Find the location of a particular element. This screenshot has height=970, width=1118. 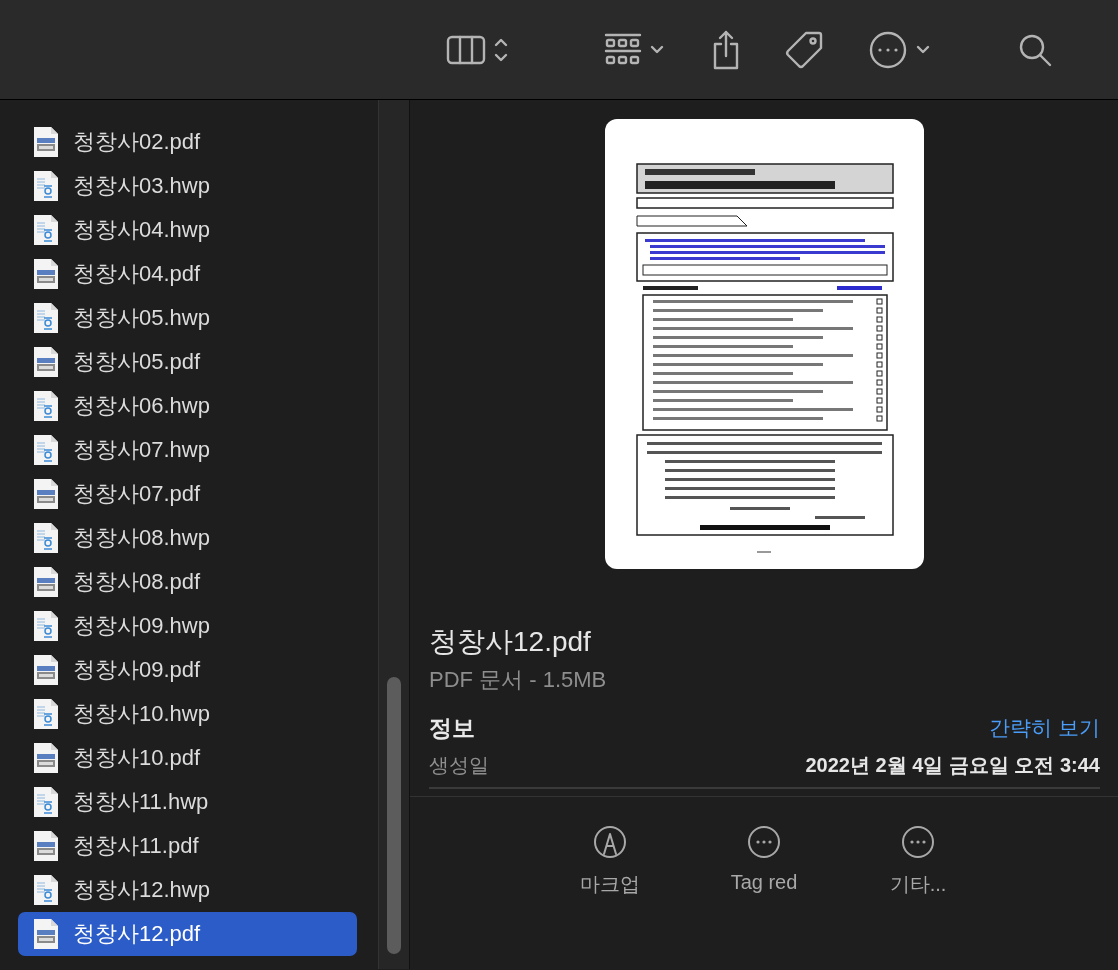

info-label: 생성일 is located at coordinates (459, 765).